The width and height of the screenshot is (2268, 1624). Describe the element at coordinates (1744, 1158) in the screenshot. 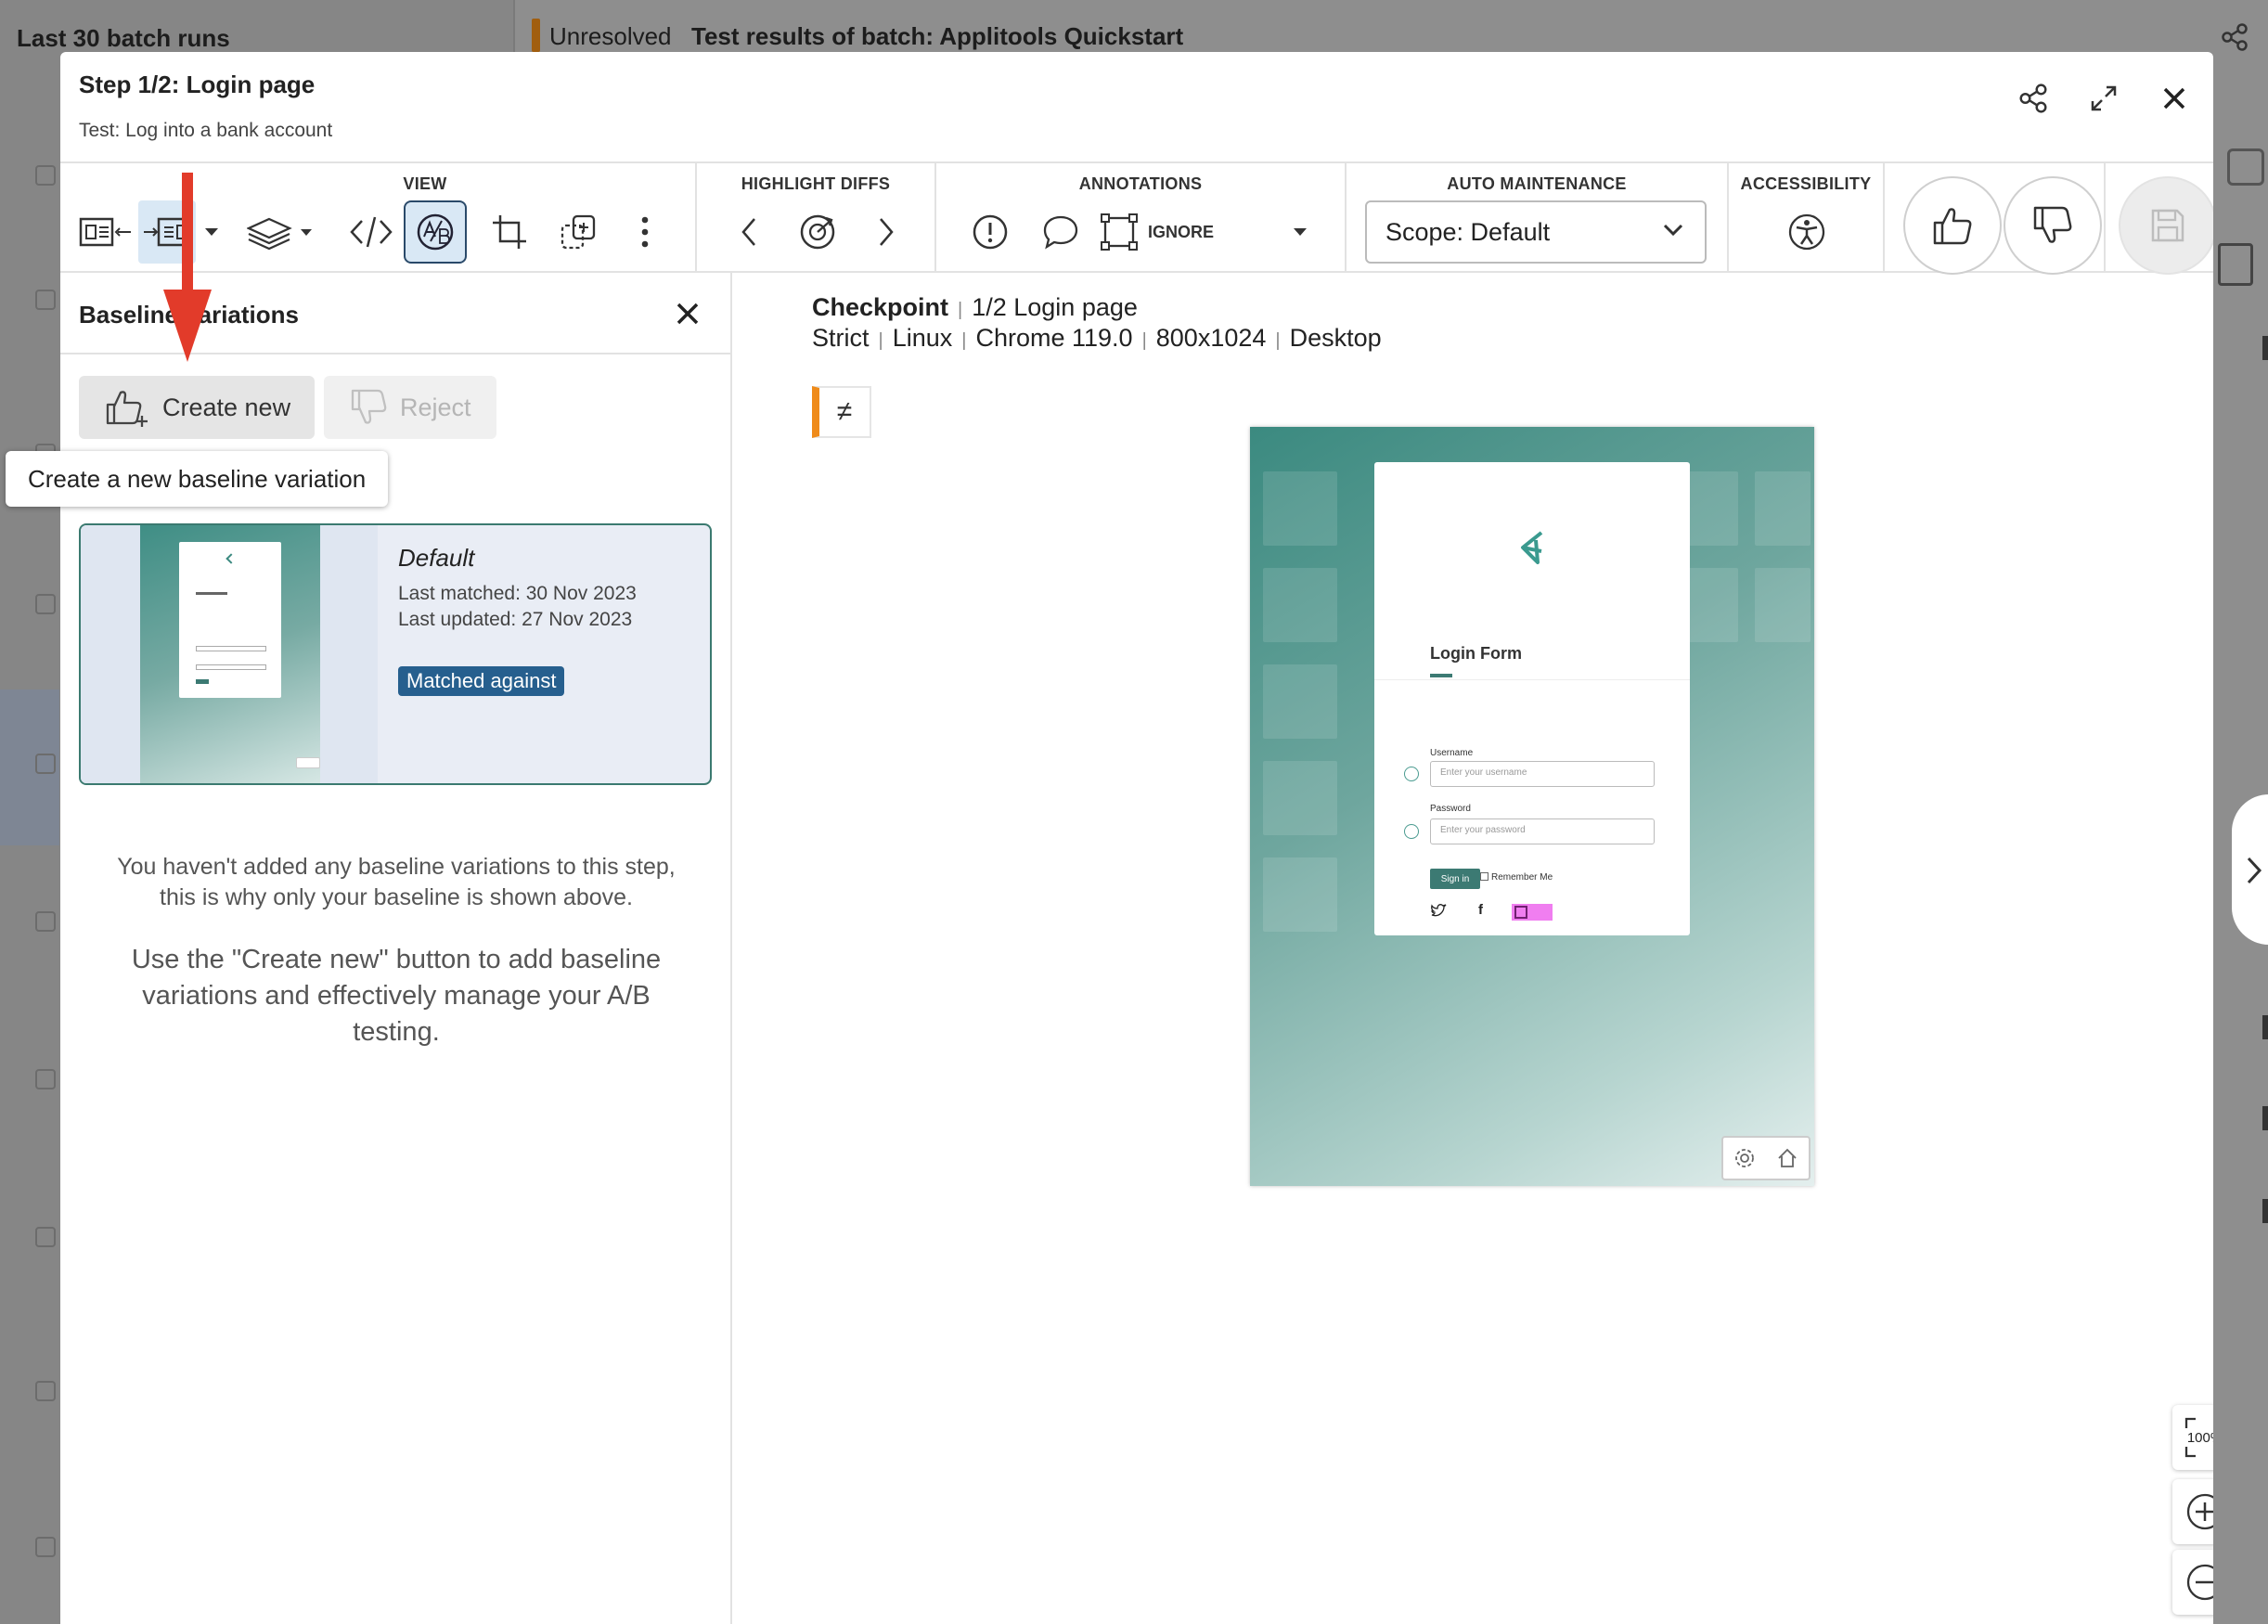

I see `gear-icon` at that location.